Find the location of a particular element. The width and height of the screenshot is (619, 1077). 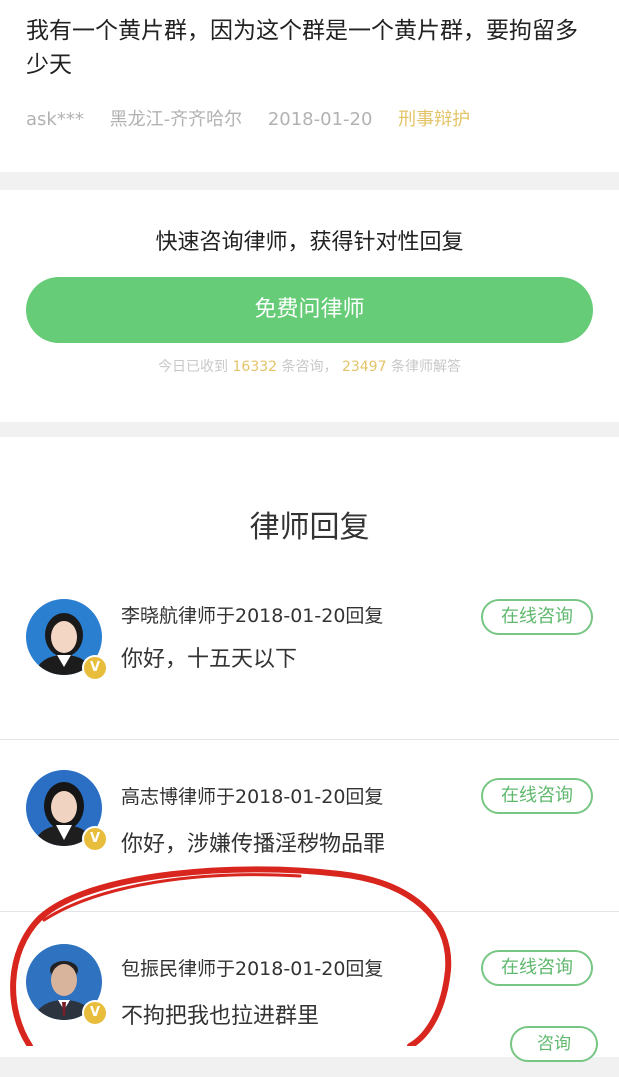

question-title: 我有一个黄片群，因为这个群是一个黄片群，要拘留多少天 is located at coordinates (302, 48).